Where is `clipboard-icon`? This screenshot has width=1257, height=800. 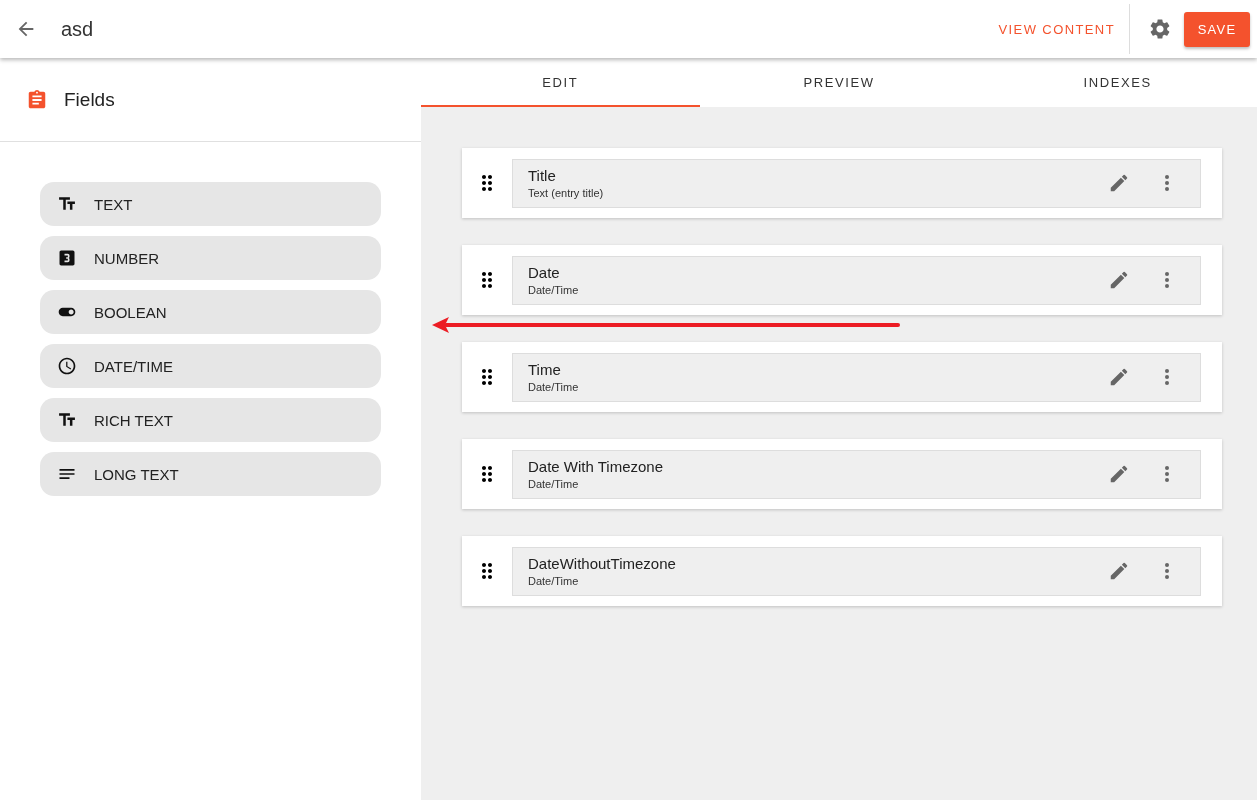 clipboard-icon is located at coordinates (37, 99).